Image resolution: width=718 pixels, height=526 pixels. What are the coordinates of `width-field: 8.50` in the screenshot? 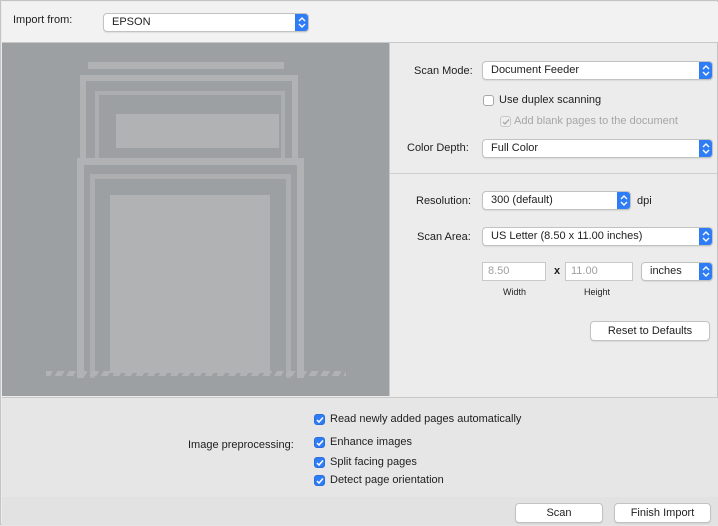 It's located at (514, 271).